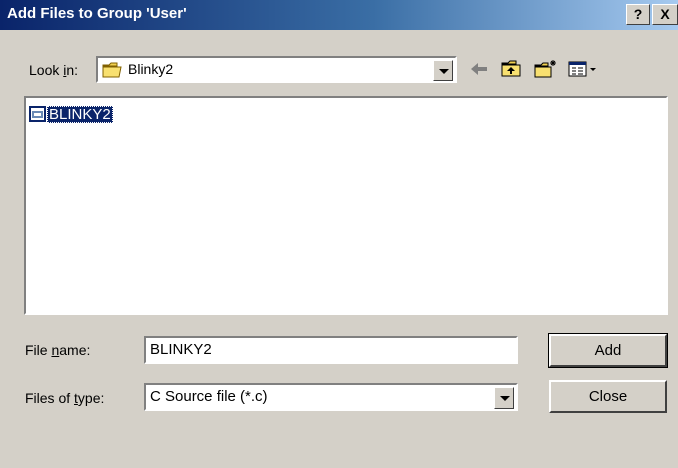 This screenshot has width=678, height=468. What do you see at coordinates (38, 115) in the screenshot?
I see `project-file-icon` at bounding box center [38, 115].